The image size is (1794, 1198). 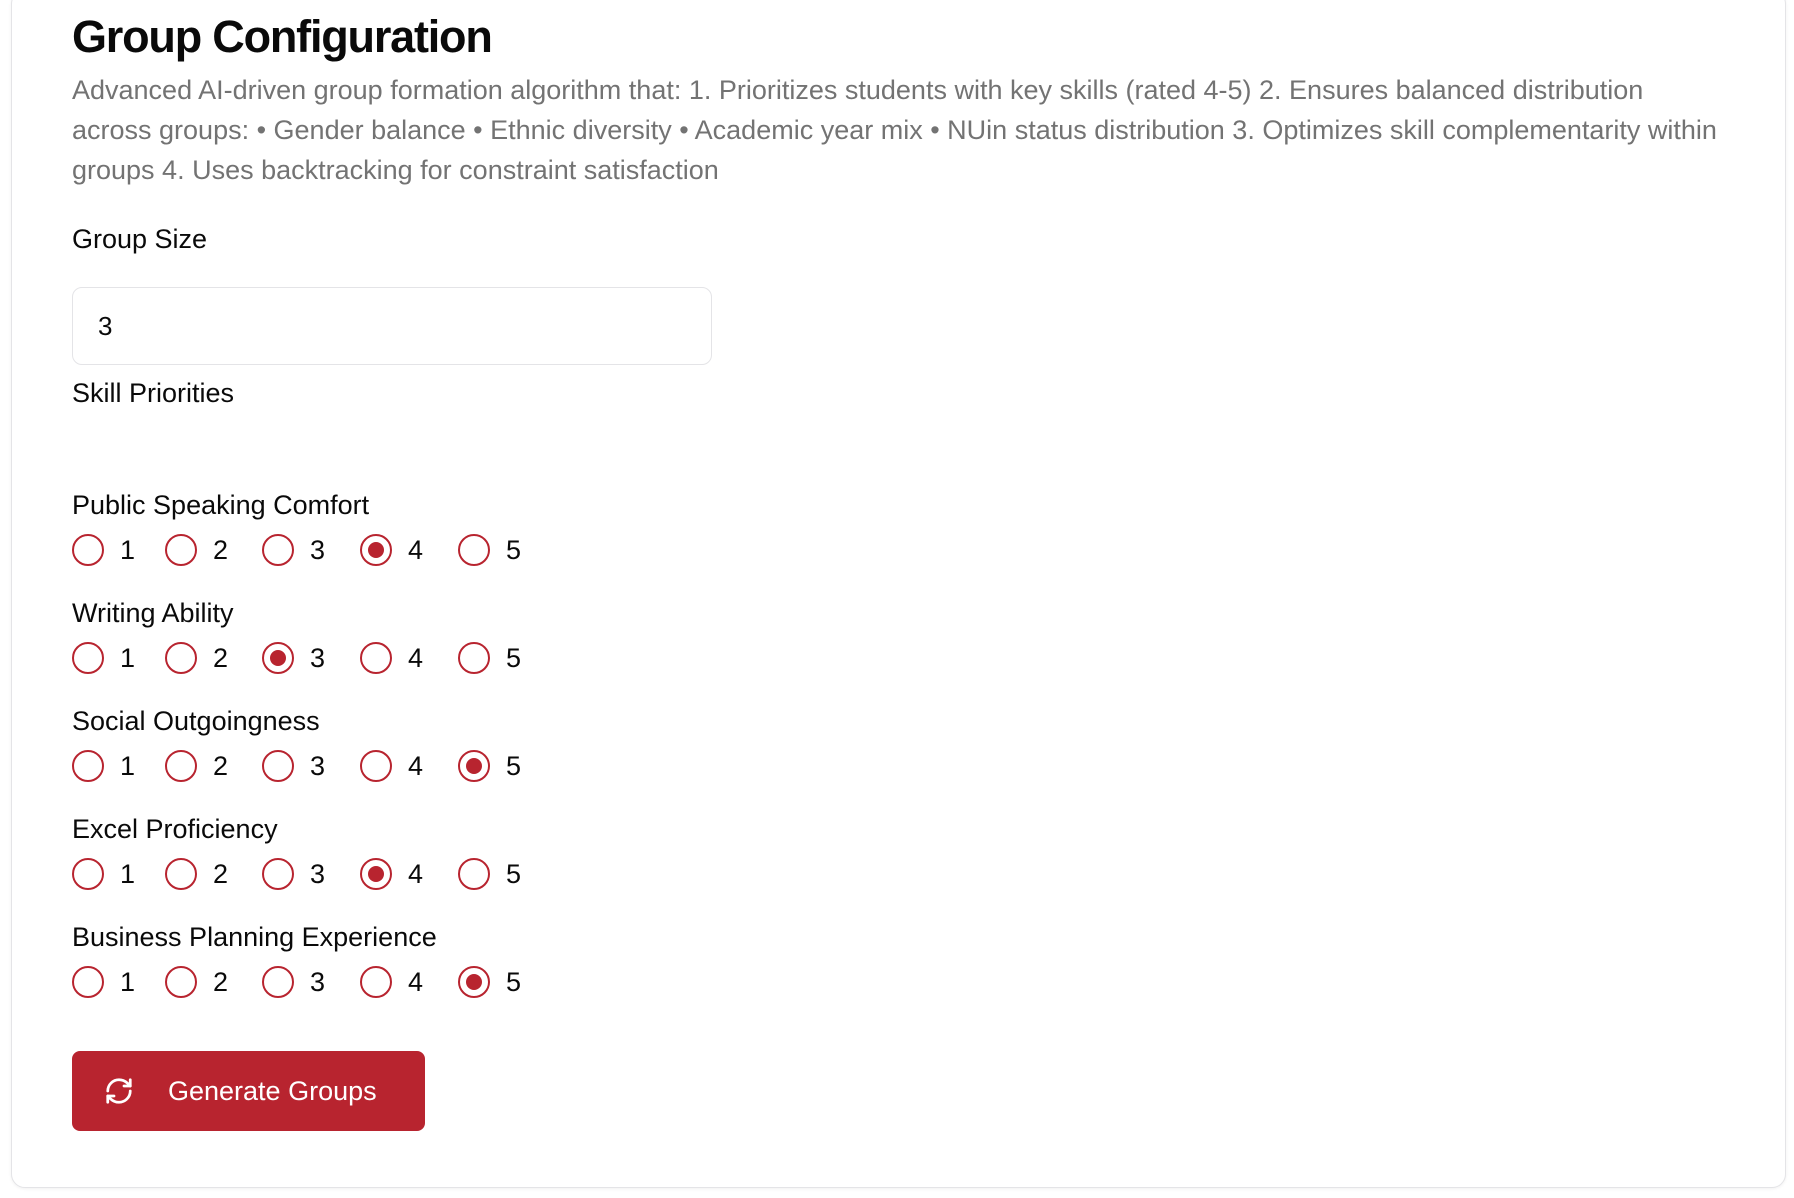 What do you see at coordinates (119, 1091) in the screenshot?
I see `refresh-icon` at bounding box center [119, 1091].